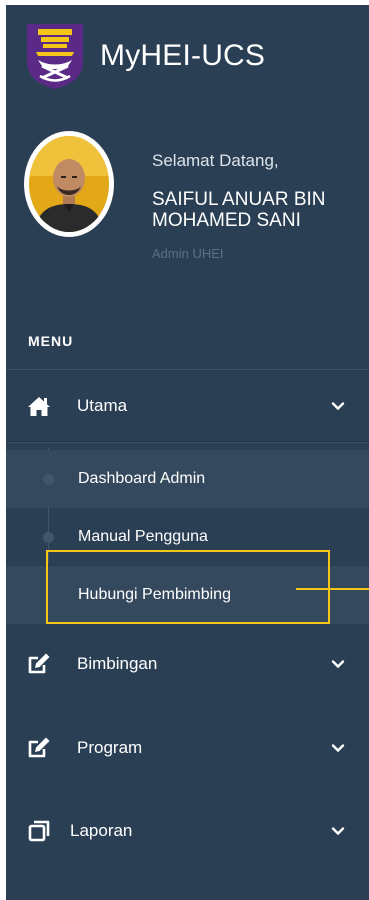  Describe the element at coordinates (39, 406) in the screenshot. I see `home-icon` at that location.